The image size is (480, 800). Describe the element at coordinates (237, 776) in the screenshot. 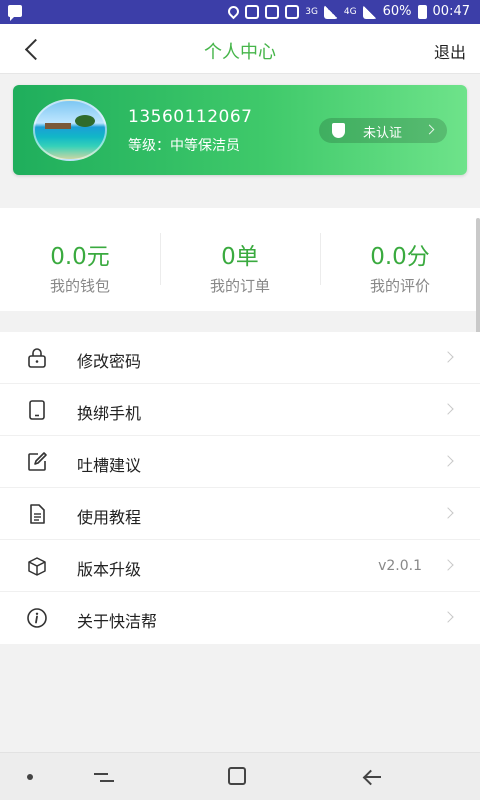

I see `home-icon` at that location.